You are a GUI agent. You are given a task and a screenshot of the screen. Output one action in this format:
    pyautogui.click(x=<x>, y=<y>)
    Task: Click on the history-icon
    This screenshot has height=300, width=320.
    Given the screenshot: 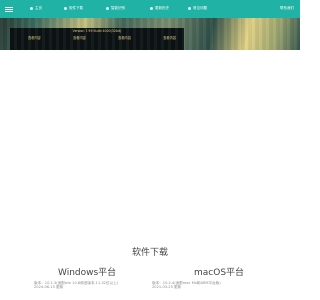 What is the action you would take?
    pyautogui.click(x=151, y=8)
    